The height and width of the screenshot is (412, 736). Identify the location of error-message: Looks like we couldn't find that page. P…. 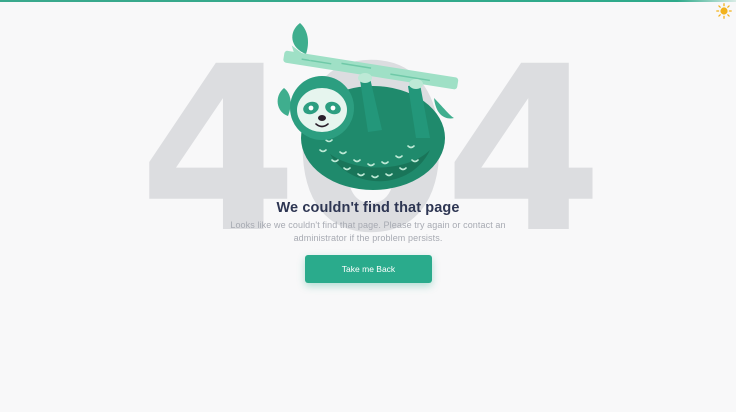
(368, 231).